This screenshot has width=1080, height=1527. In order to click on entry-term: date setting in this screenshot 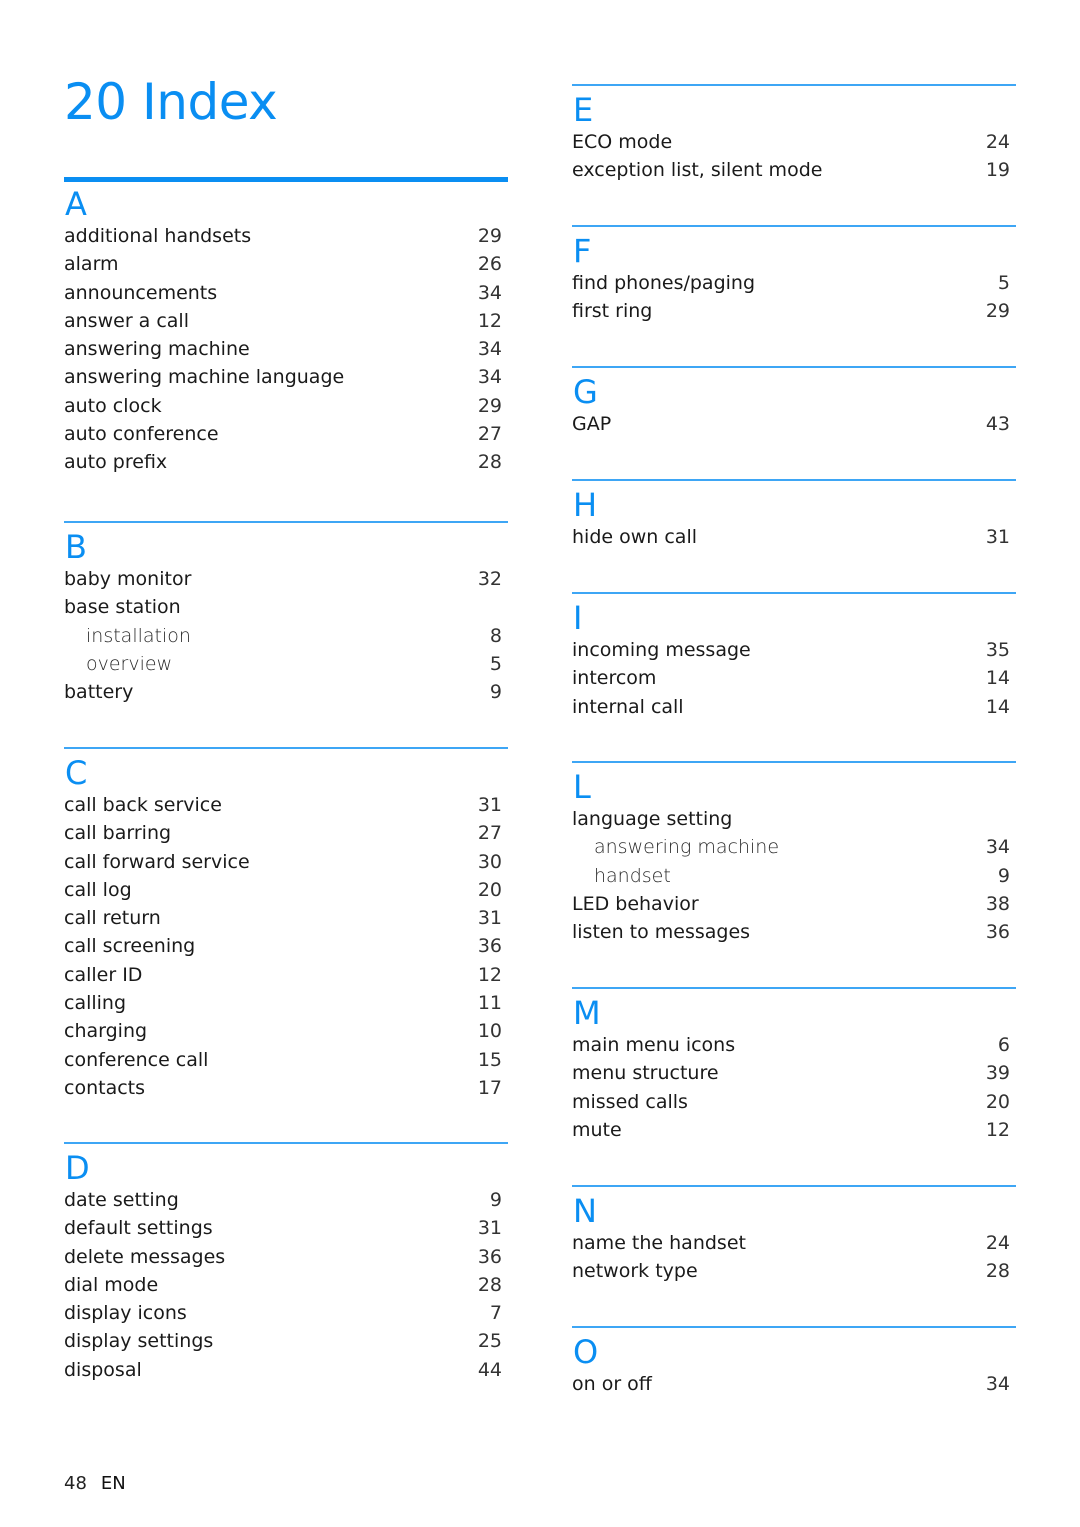, I will do `click(121, 1200)`.